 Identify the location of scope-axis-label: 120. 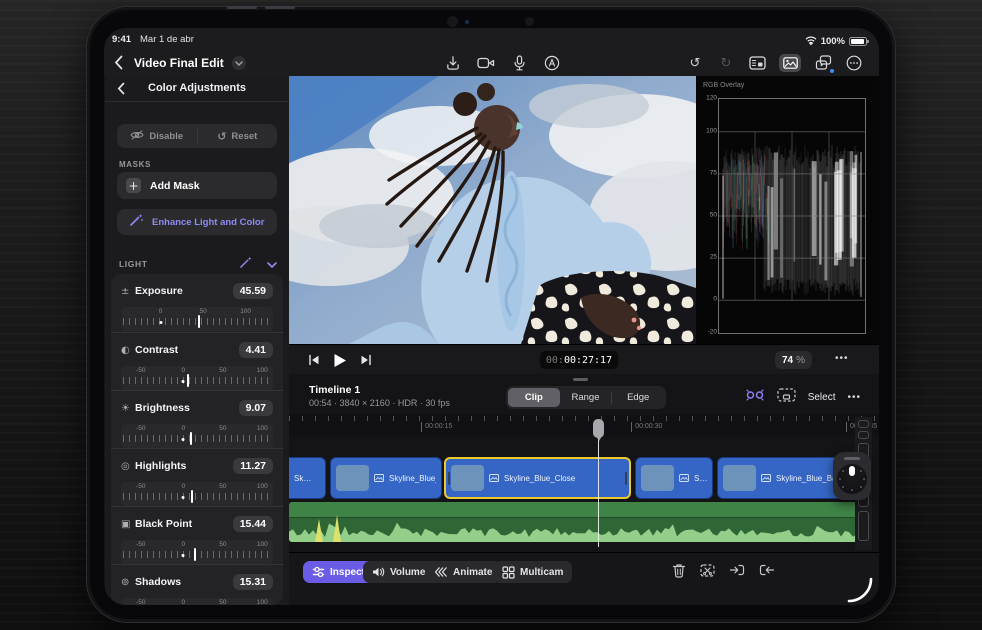
(711, 98).